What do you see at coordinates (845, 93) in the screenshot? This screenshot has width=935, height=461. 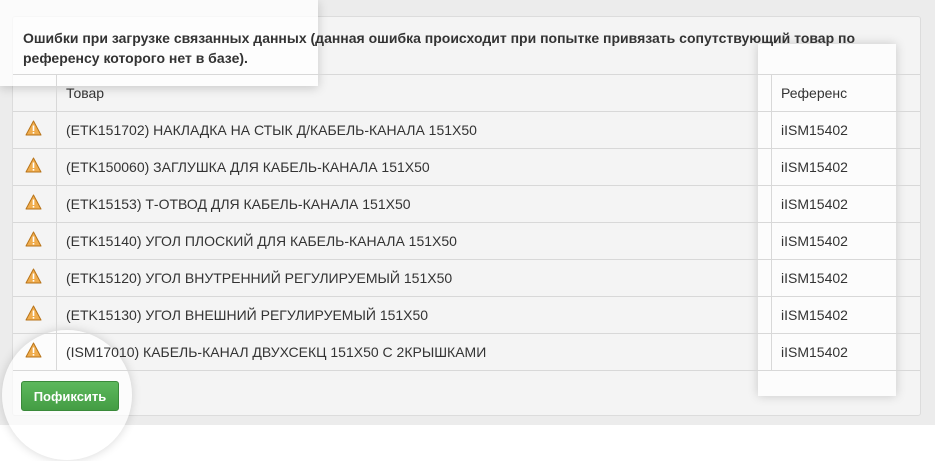 I see `header-reference: Референс` at bounding box center [845, 93].